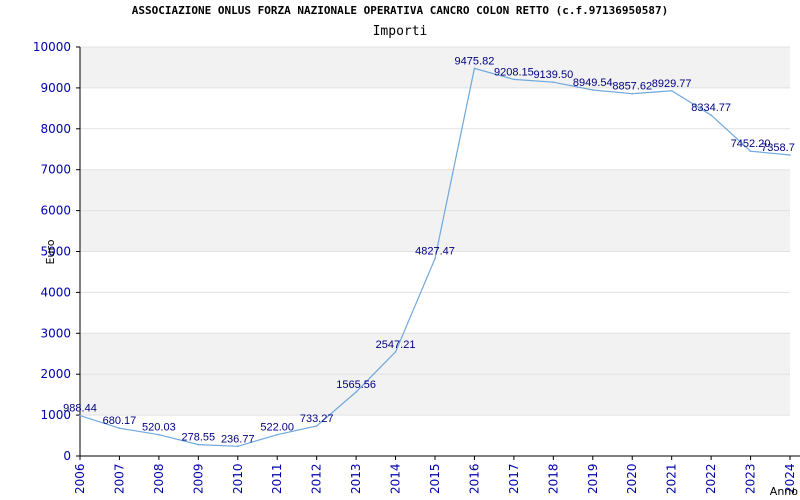 The image size is (800, 500). What do you see at coordinates (632, 87) in the screenshot?
I see `data-label: 8857.62` at bounding box center [632, 87].